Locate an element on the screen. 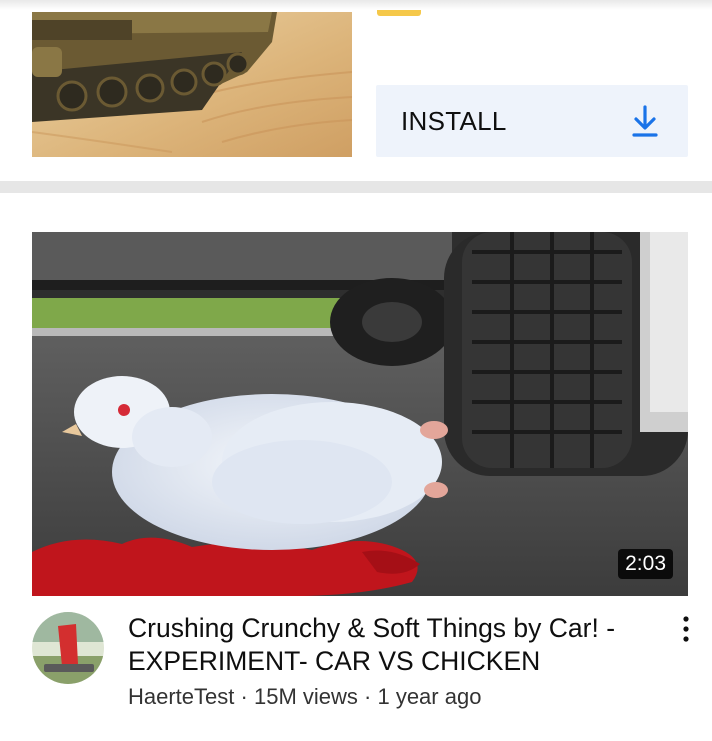 The image size is (712, 741). more-vertical-icon is located at coordinates (686, 629).